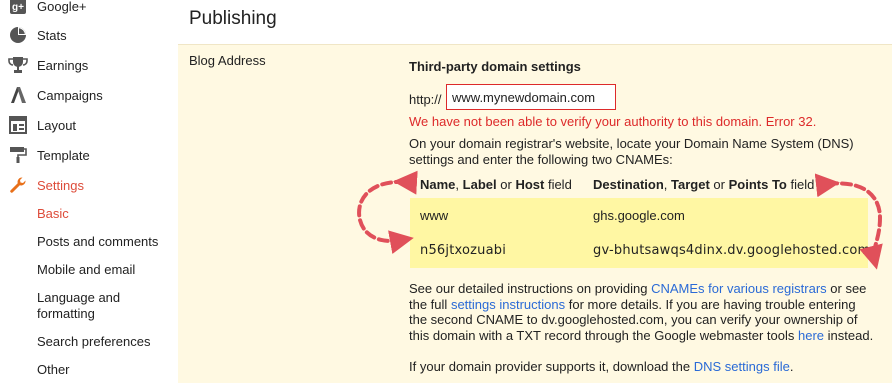 Image resolution: width=892 pixels, height=383 pixels. What do you see at coordinates (89, 185) in the screenshot?
I see `sidebar-item-settings: Settings` at bounding box center [89, 185].